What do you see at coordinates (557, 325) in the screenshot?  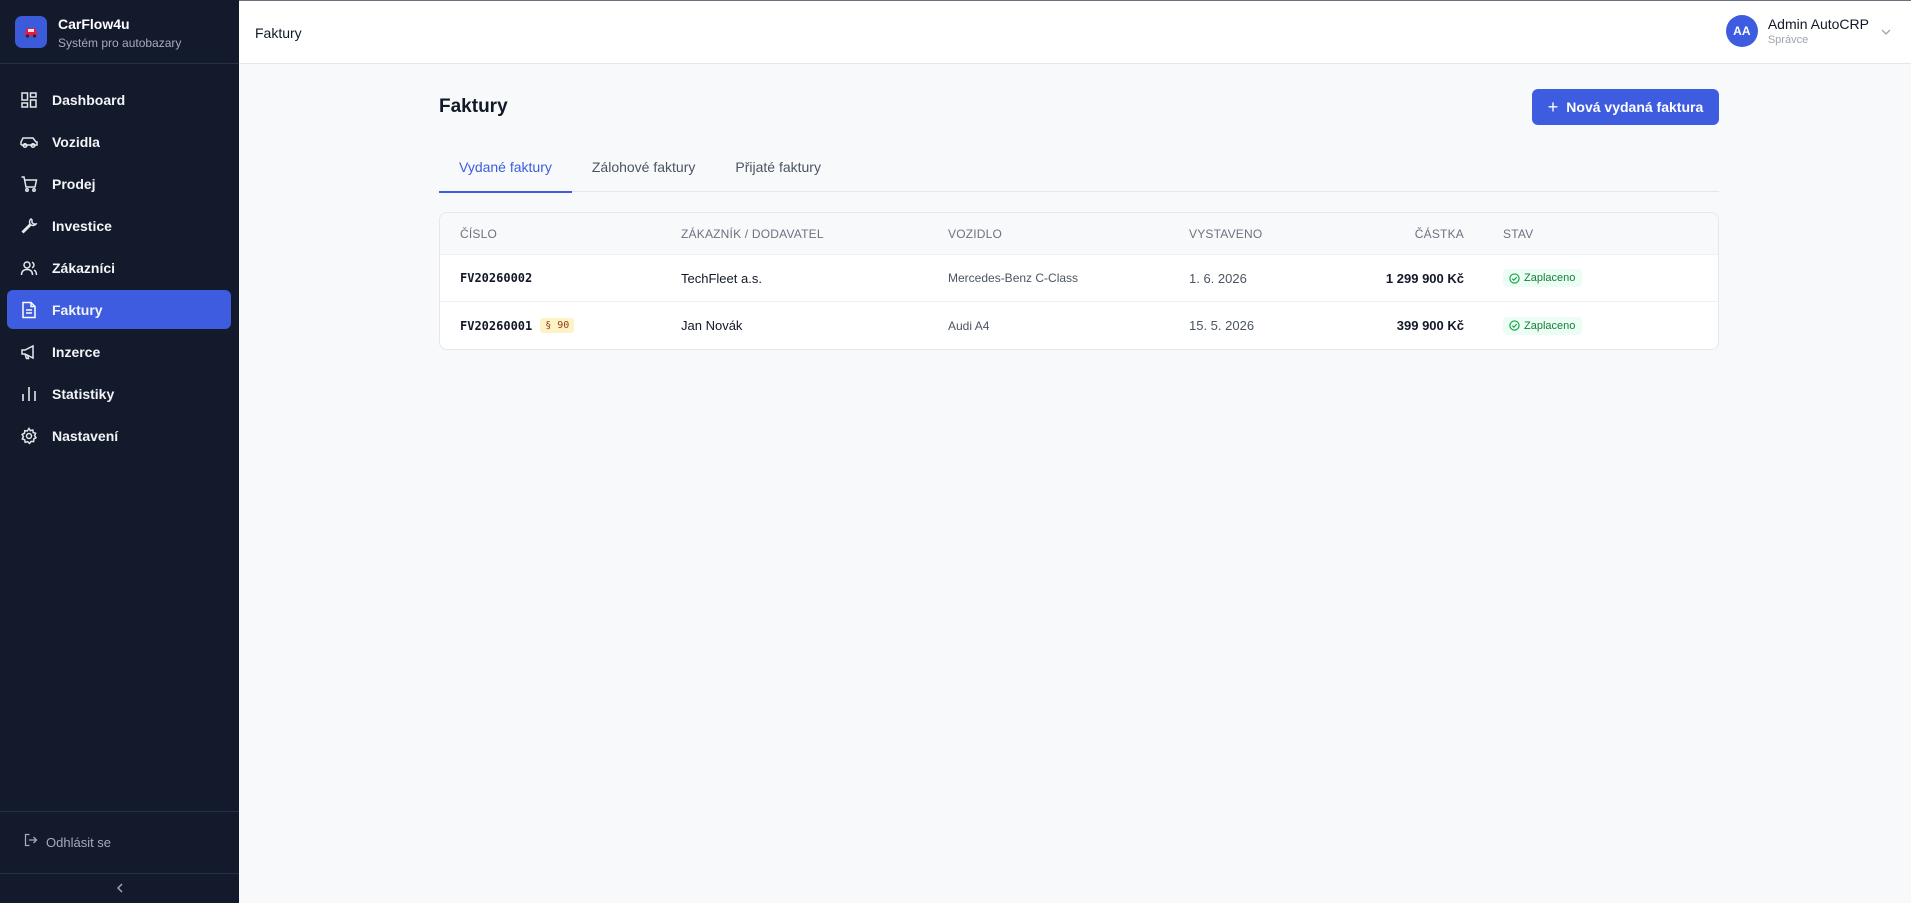 I see `vat-regime-badge: § 90` at bounding box center [557, 325].